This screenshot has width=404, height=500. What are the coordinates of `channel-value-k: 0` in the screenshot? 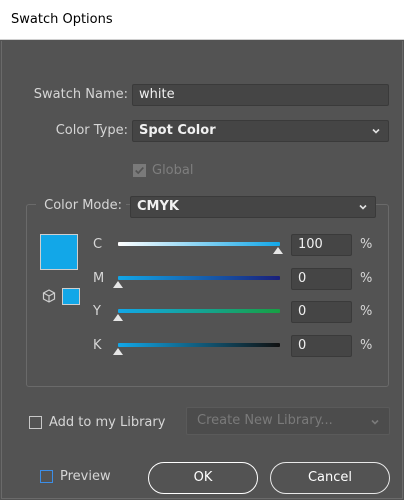 It's located at (321, 346).